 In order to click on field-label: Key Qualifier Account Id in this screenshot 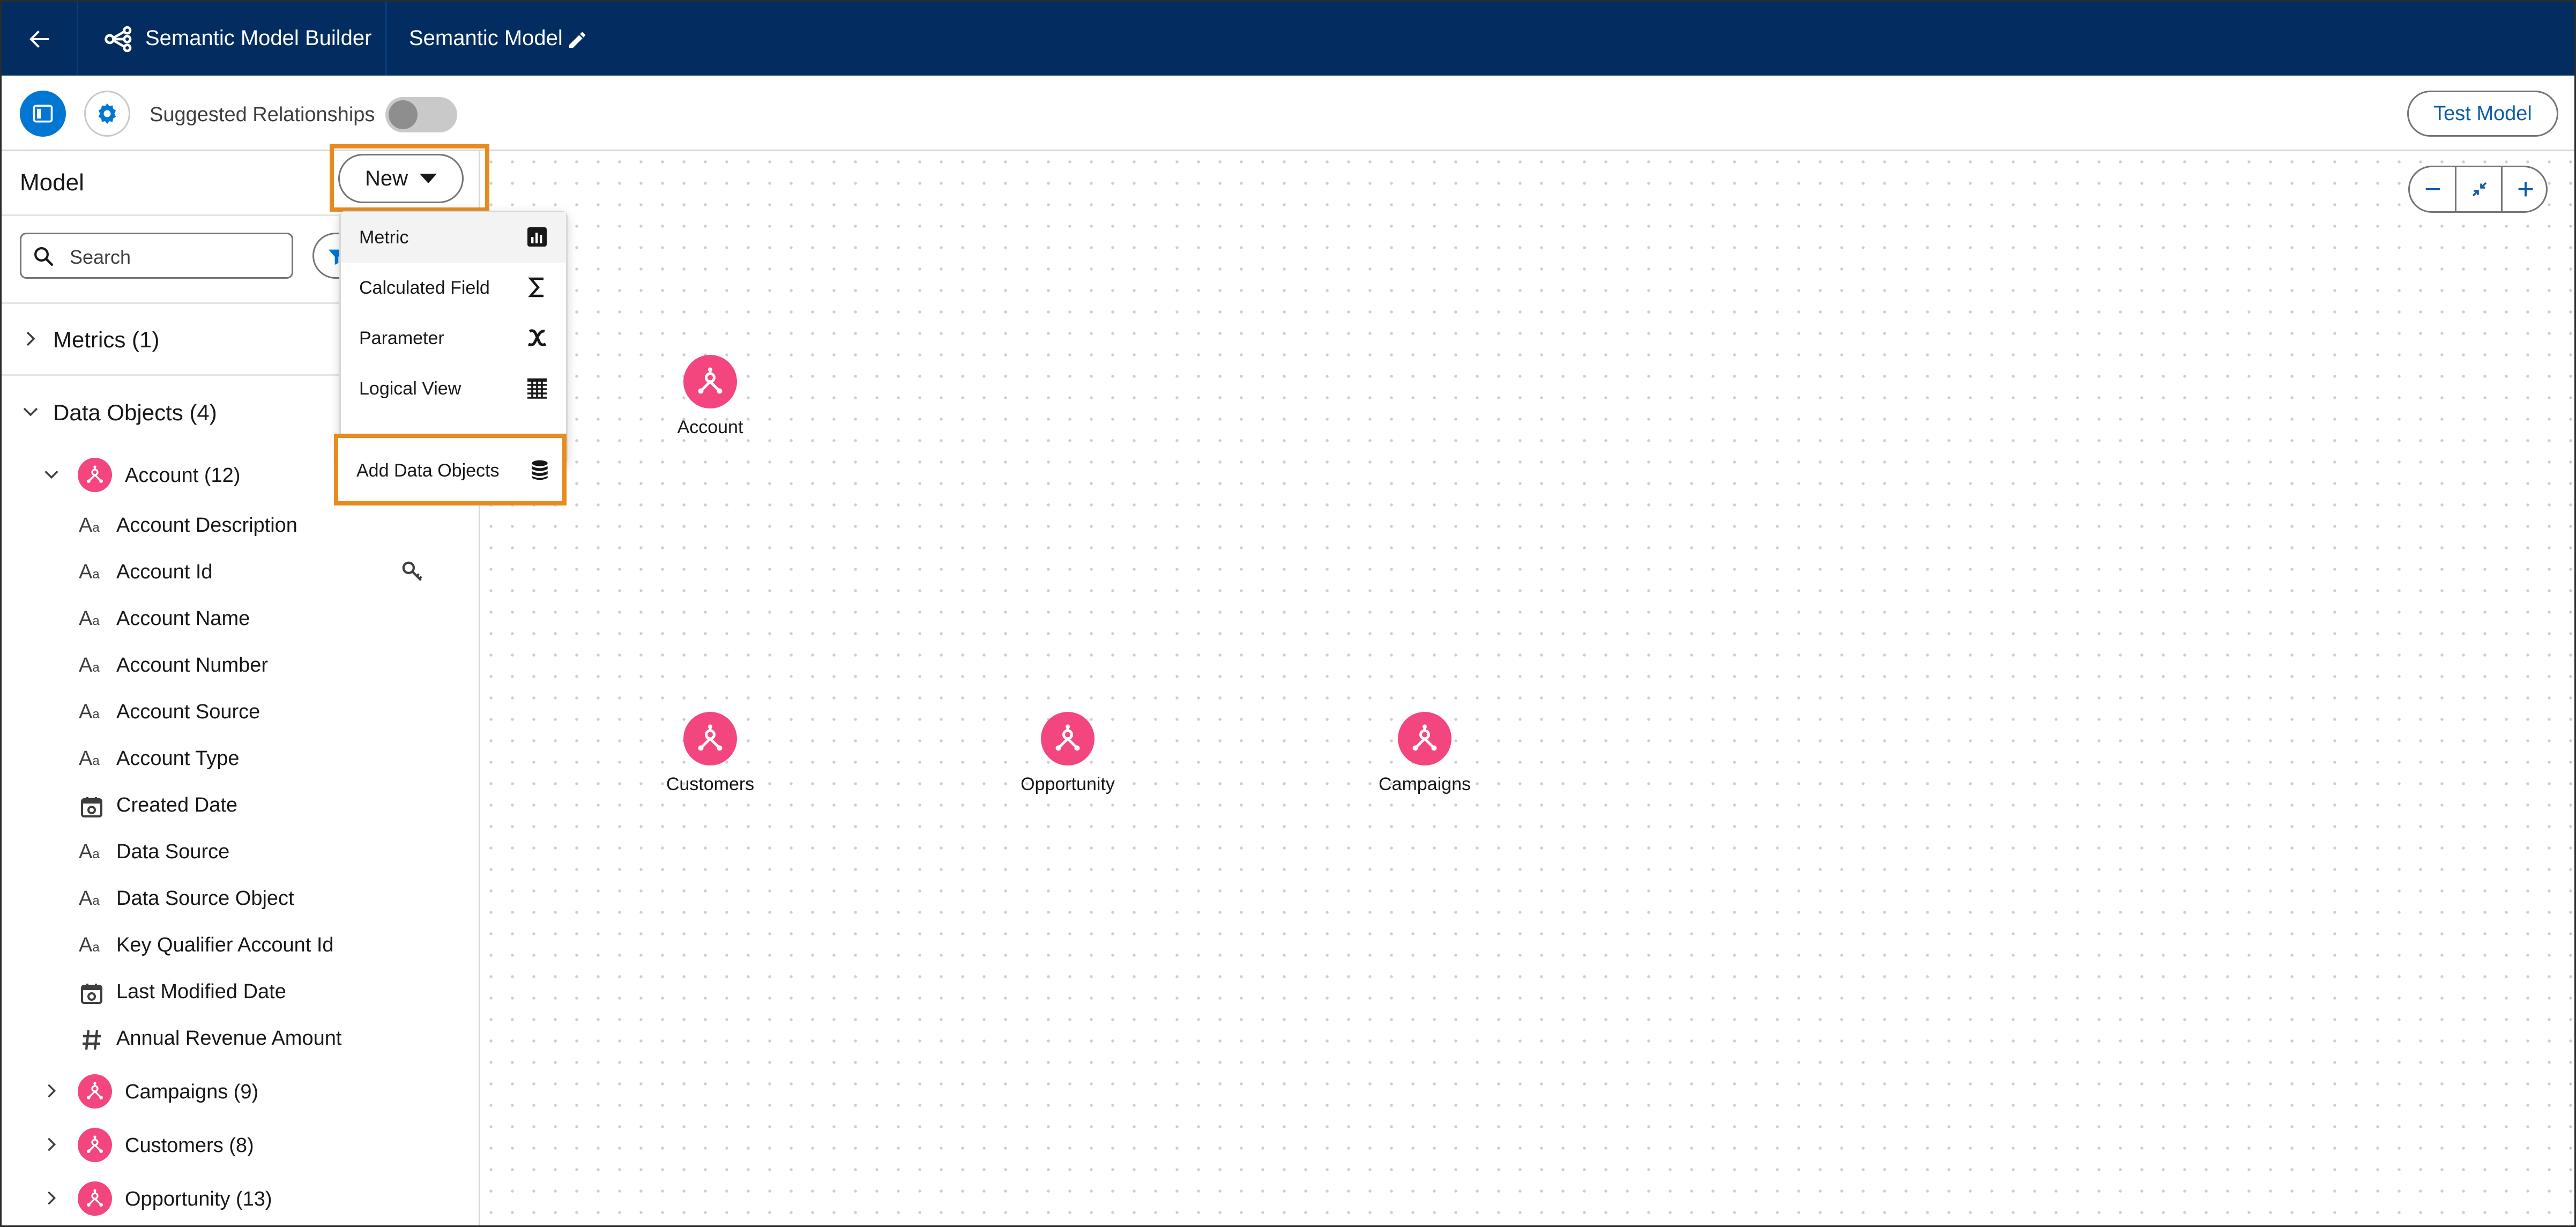, I will do `click(225, 945)`.